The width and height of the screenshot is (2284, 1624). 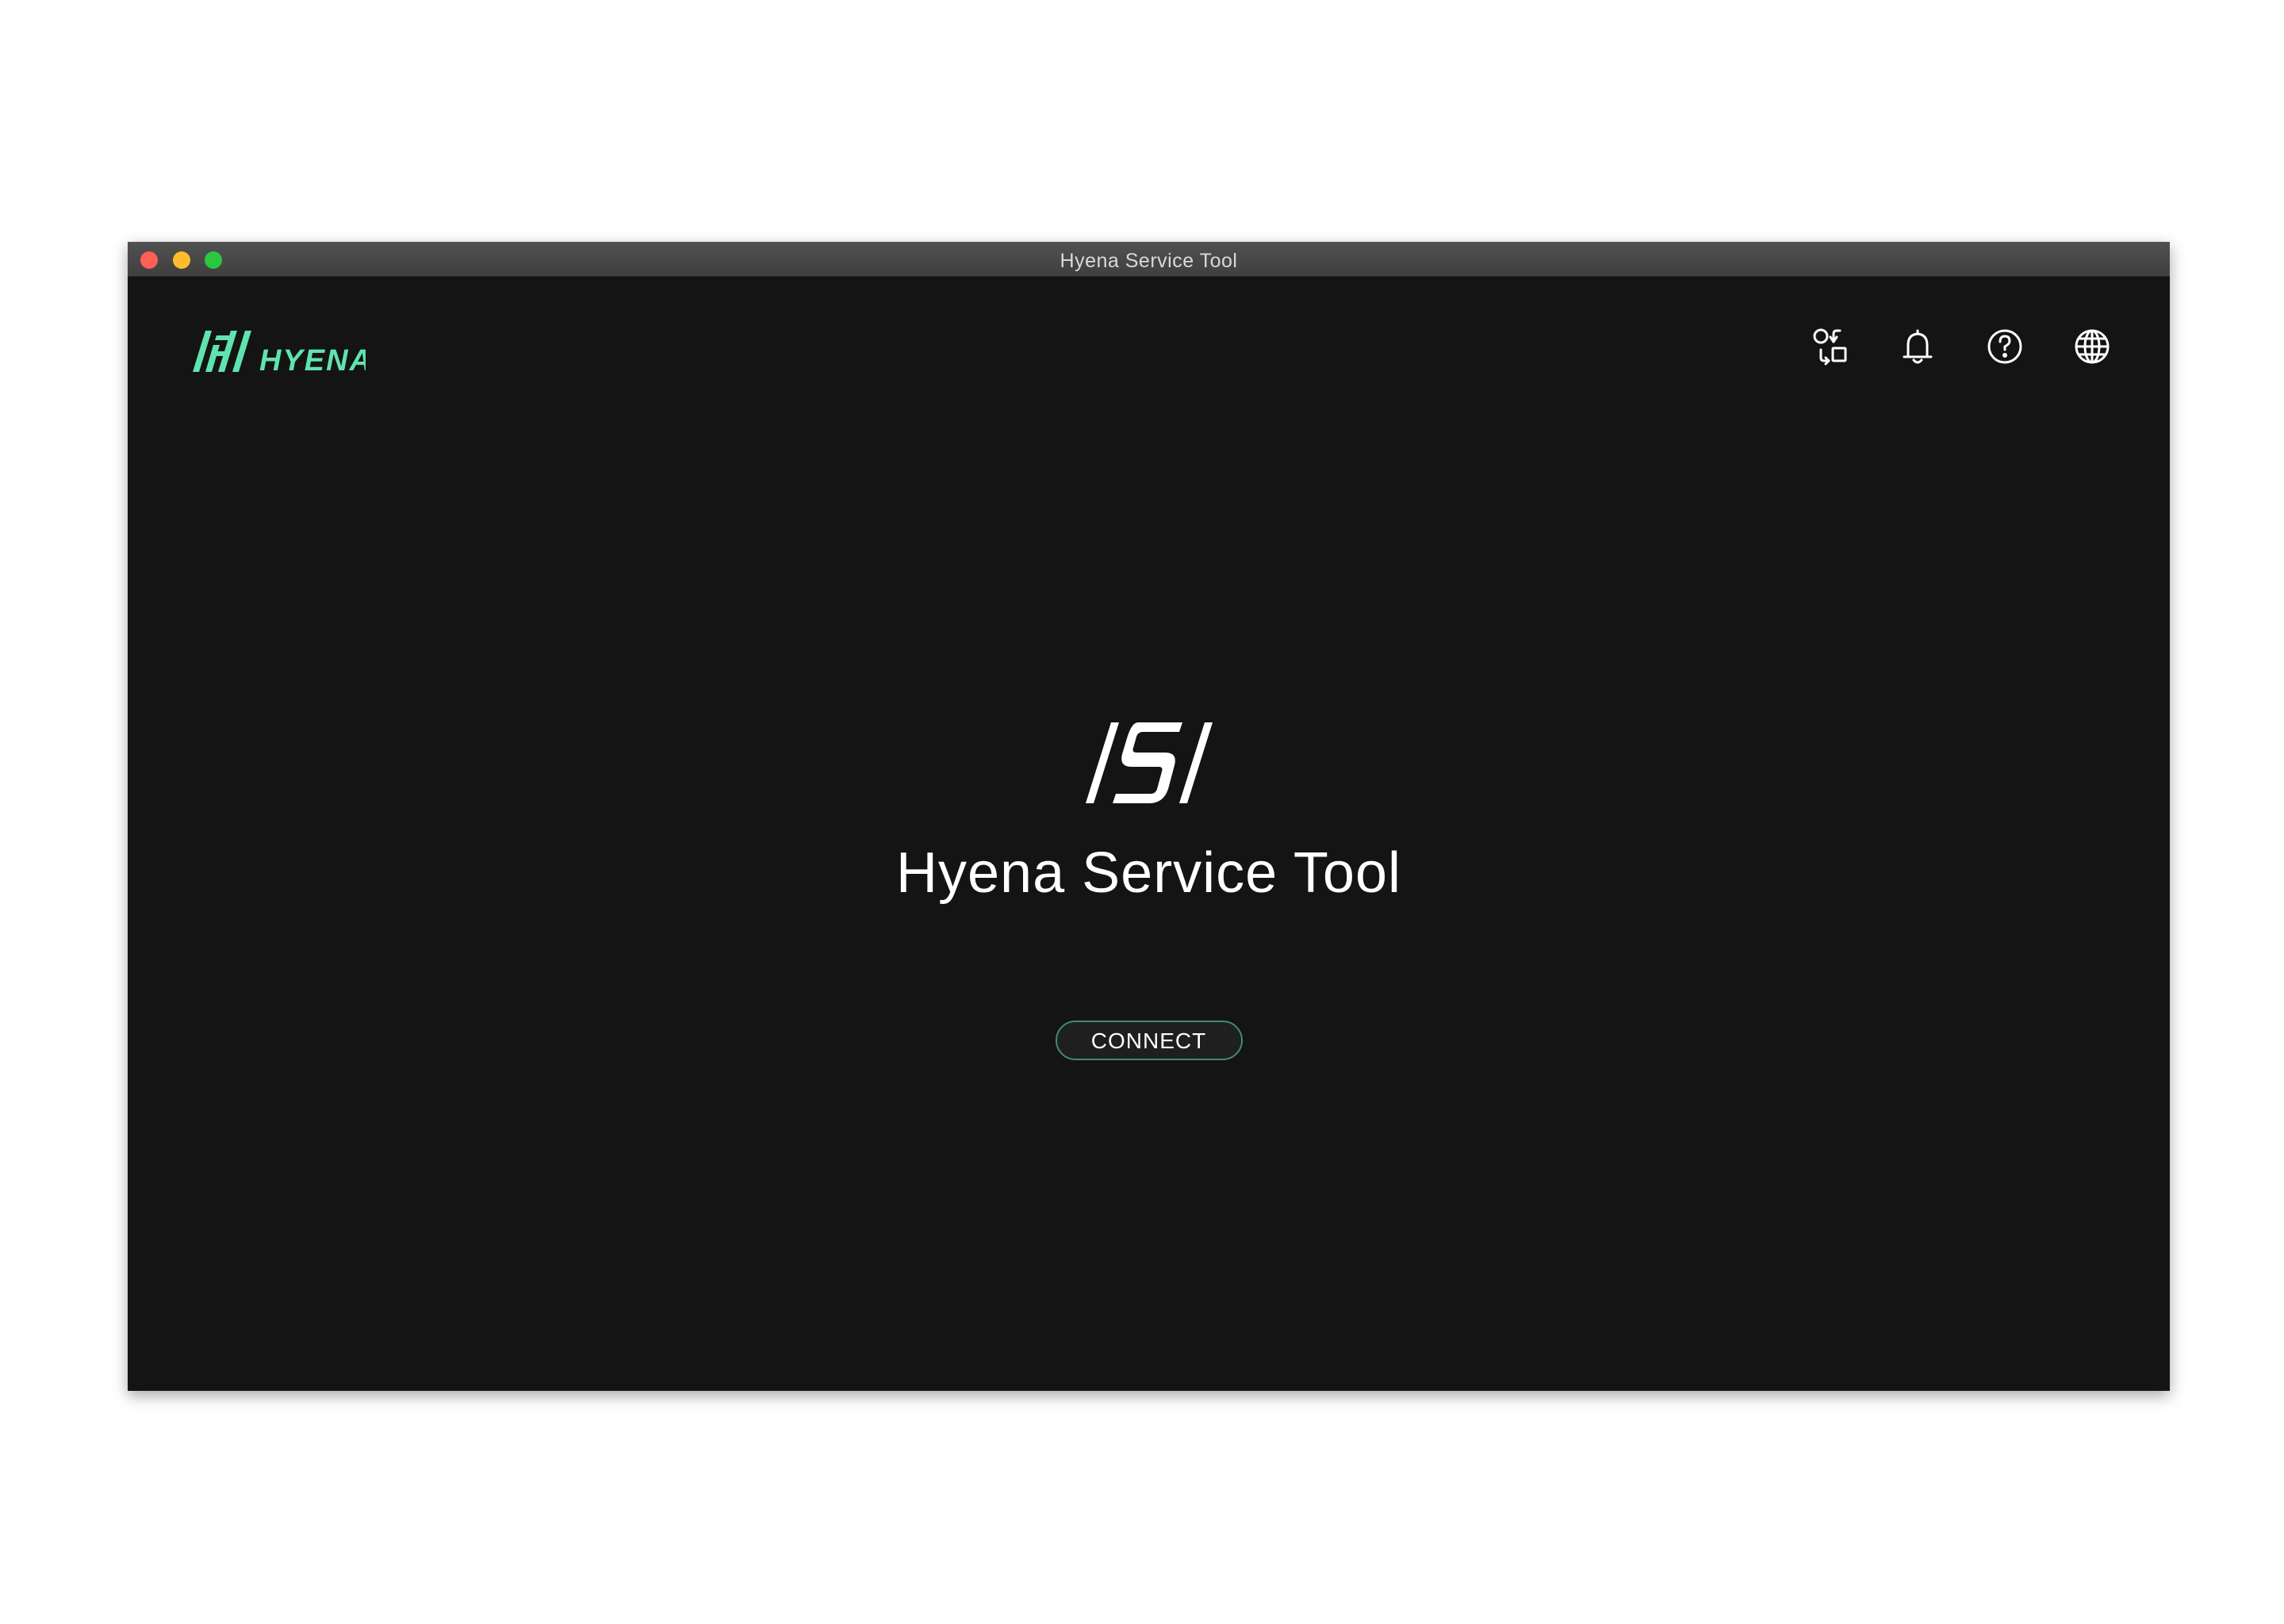 I want to click on window-title: Hyena Service Tool, so click(x=1149, y=261).